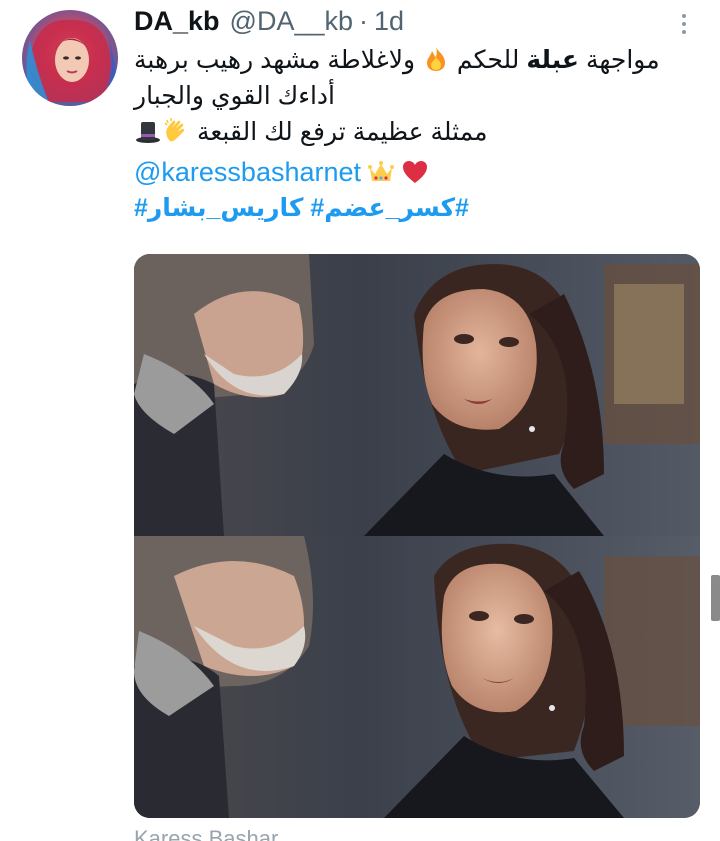  Describe the element at coordinates (715, 598) in the screenshot. I see `scrollbar-thumb` at that location.